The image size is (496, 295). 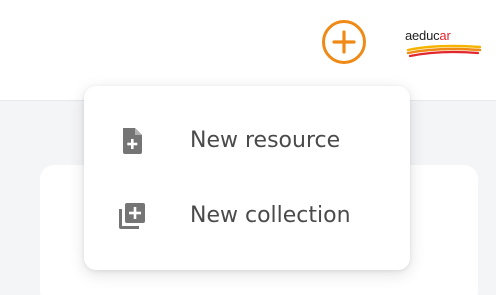 What do you see at coordinates (132, 216) in the screenshot?
I see `library-add-icon` at bounding box center [132, 216].